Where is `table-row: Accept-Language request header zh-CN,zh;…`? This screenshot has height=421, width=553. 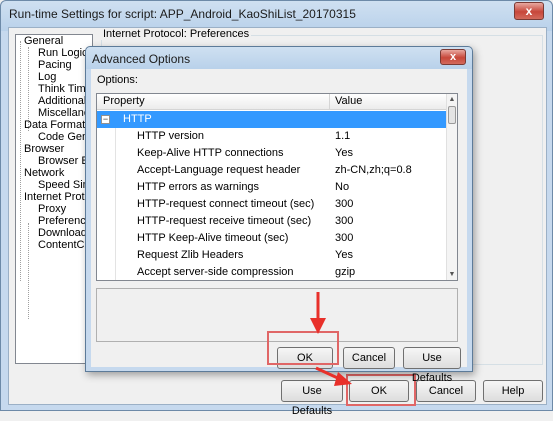
table-row: Accept-Language request header zh-CN,zh;… is located at coordinates (272, 170).